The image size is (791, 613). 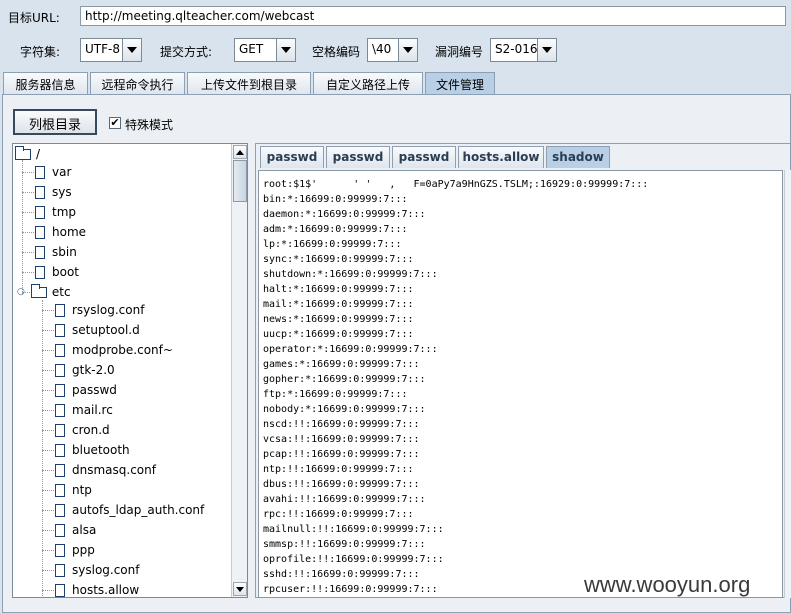 What do you see at coordinates (358, 157) in the screenshot?
I see `file-tab-passwd-2: passwd` at bounding box center [358, 157].